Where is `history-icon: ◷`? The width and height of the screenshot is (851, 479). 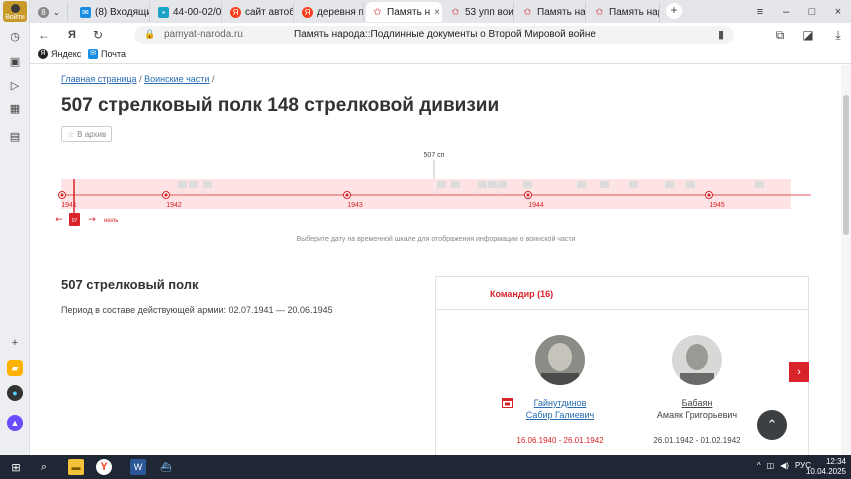 history-icon: ◷ is located at coordinates (15, 36).